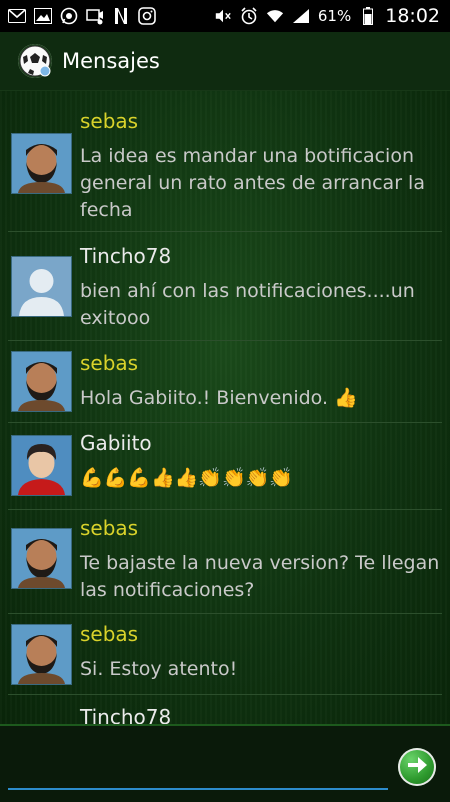 This screenshot has width=450, height=802. I want to click on page-title: Mensajes, so click(111, 61).